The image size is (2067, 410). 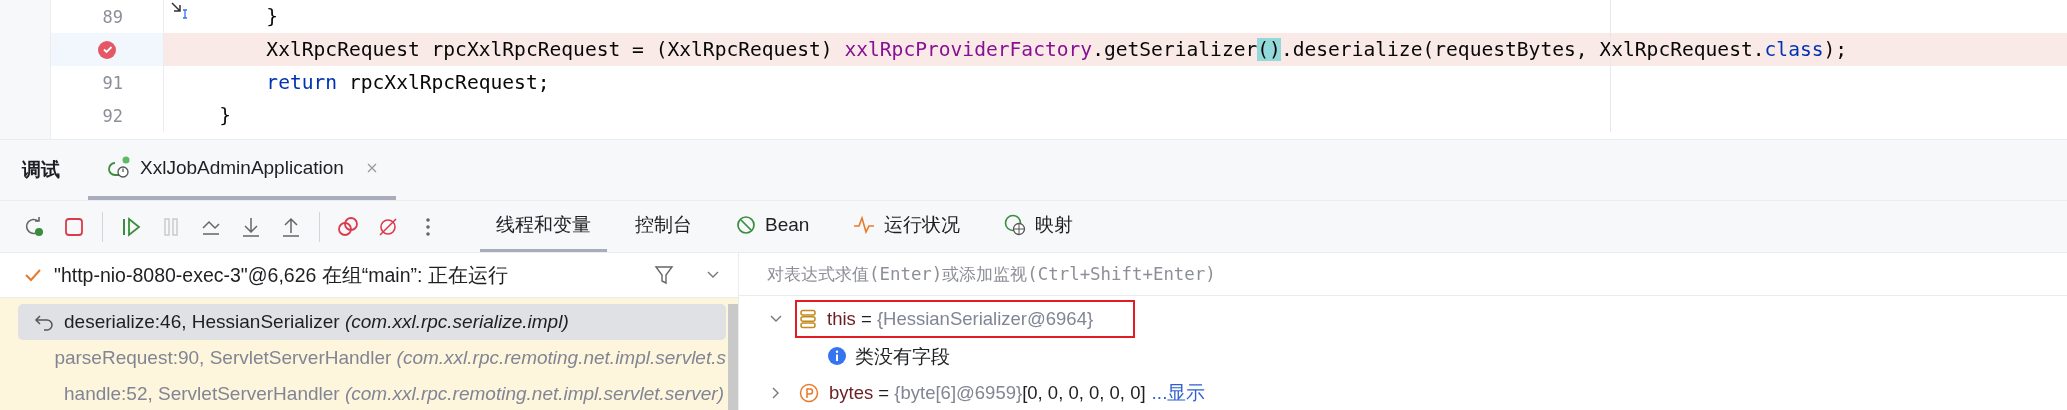 What do you see at coordinates (371, 168) in the screenshot?
I see `close-icon` at bounding box center [371, 168].